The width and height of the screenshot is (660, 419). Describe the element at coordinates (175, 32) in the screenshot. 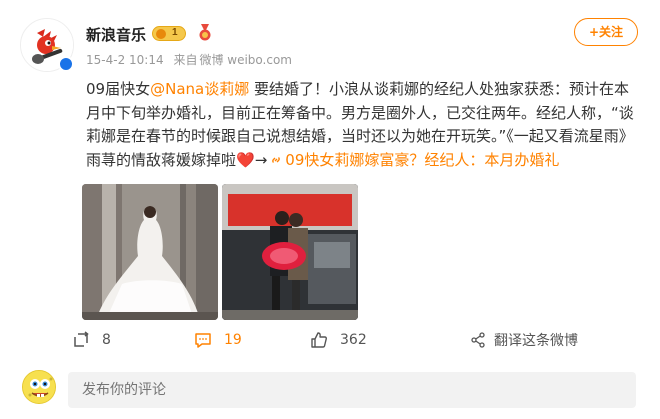

I see `level-number: 1` at that location.